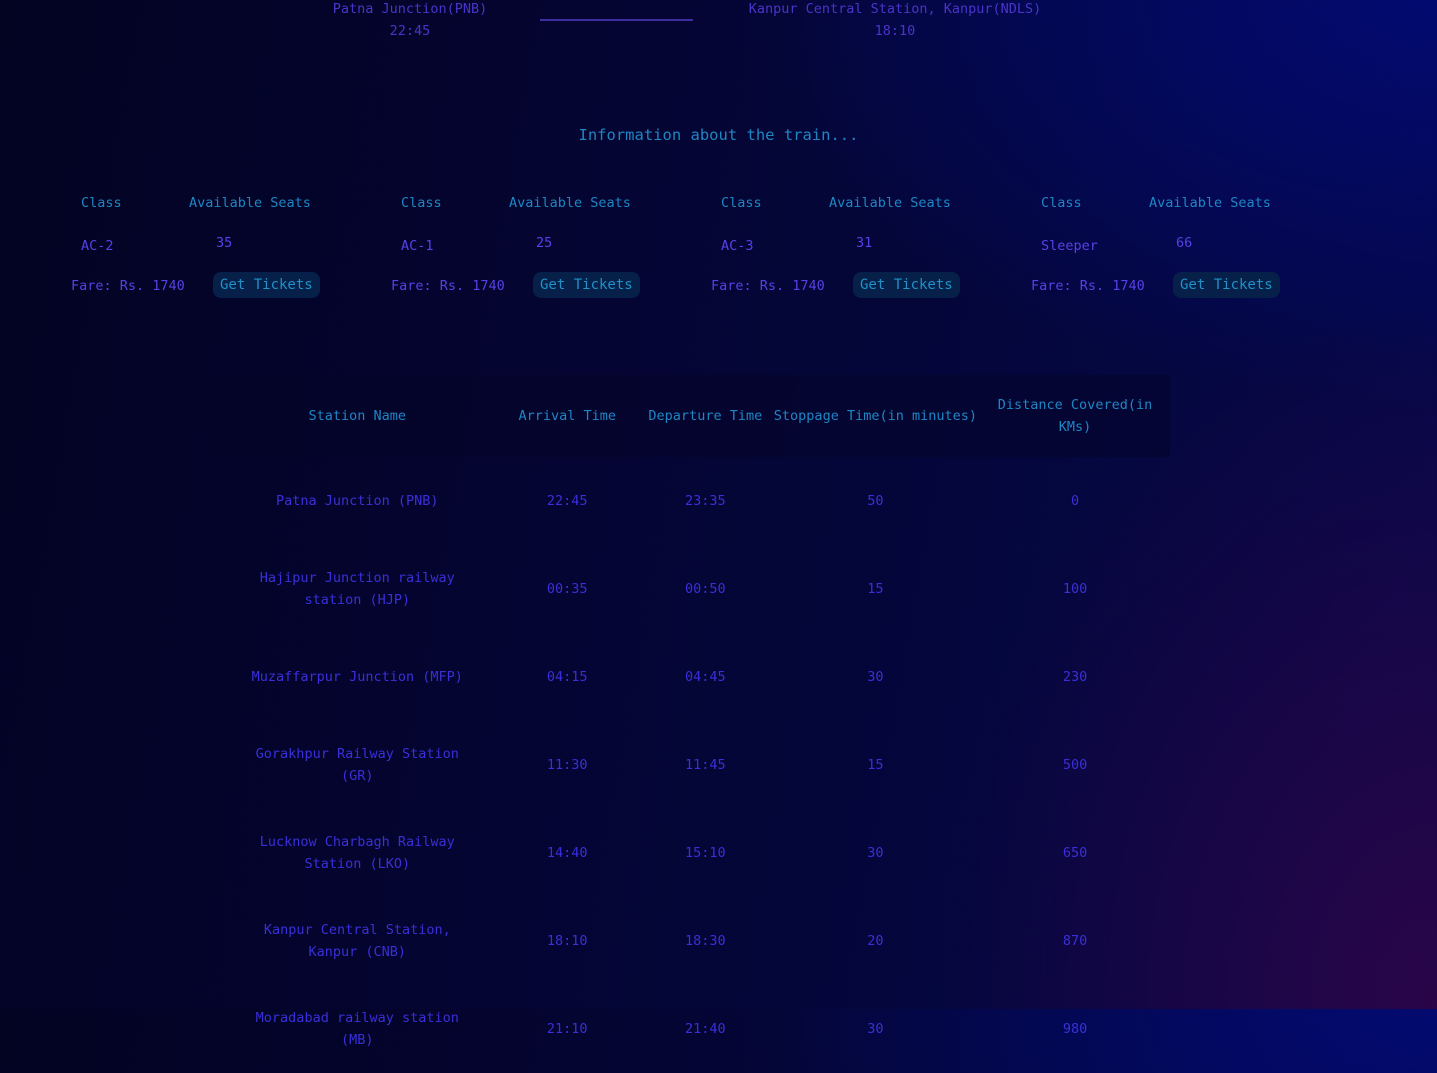 The width and height of the screenshot is (1437, 1073). I want to click on departure-time-cell: 21:40, so click(705, 1029).